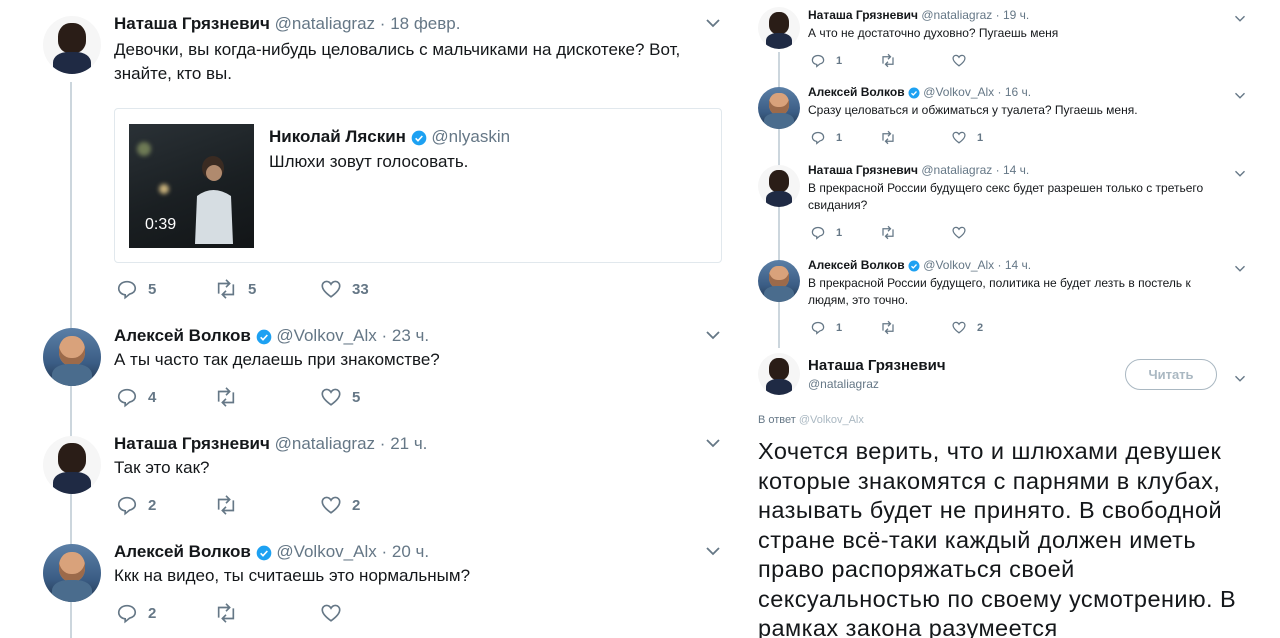 The height and width of the screenshot is (638, 1280). What do you see at coordinates (164, 189) in the screenshot?
I see `background-light` at bounding box center [164, 189].